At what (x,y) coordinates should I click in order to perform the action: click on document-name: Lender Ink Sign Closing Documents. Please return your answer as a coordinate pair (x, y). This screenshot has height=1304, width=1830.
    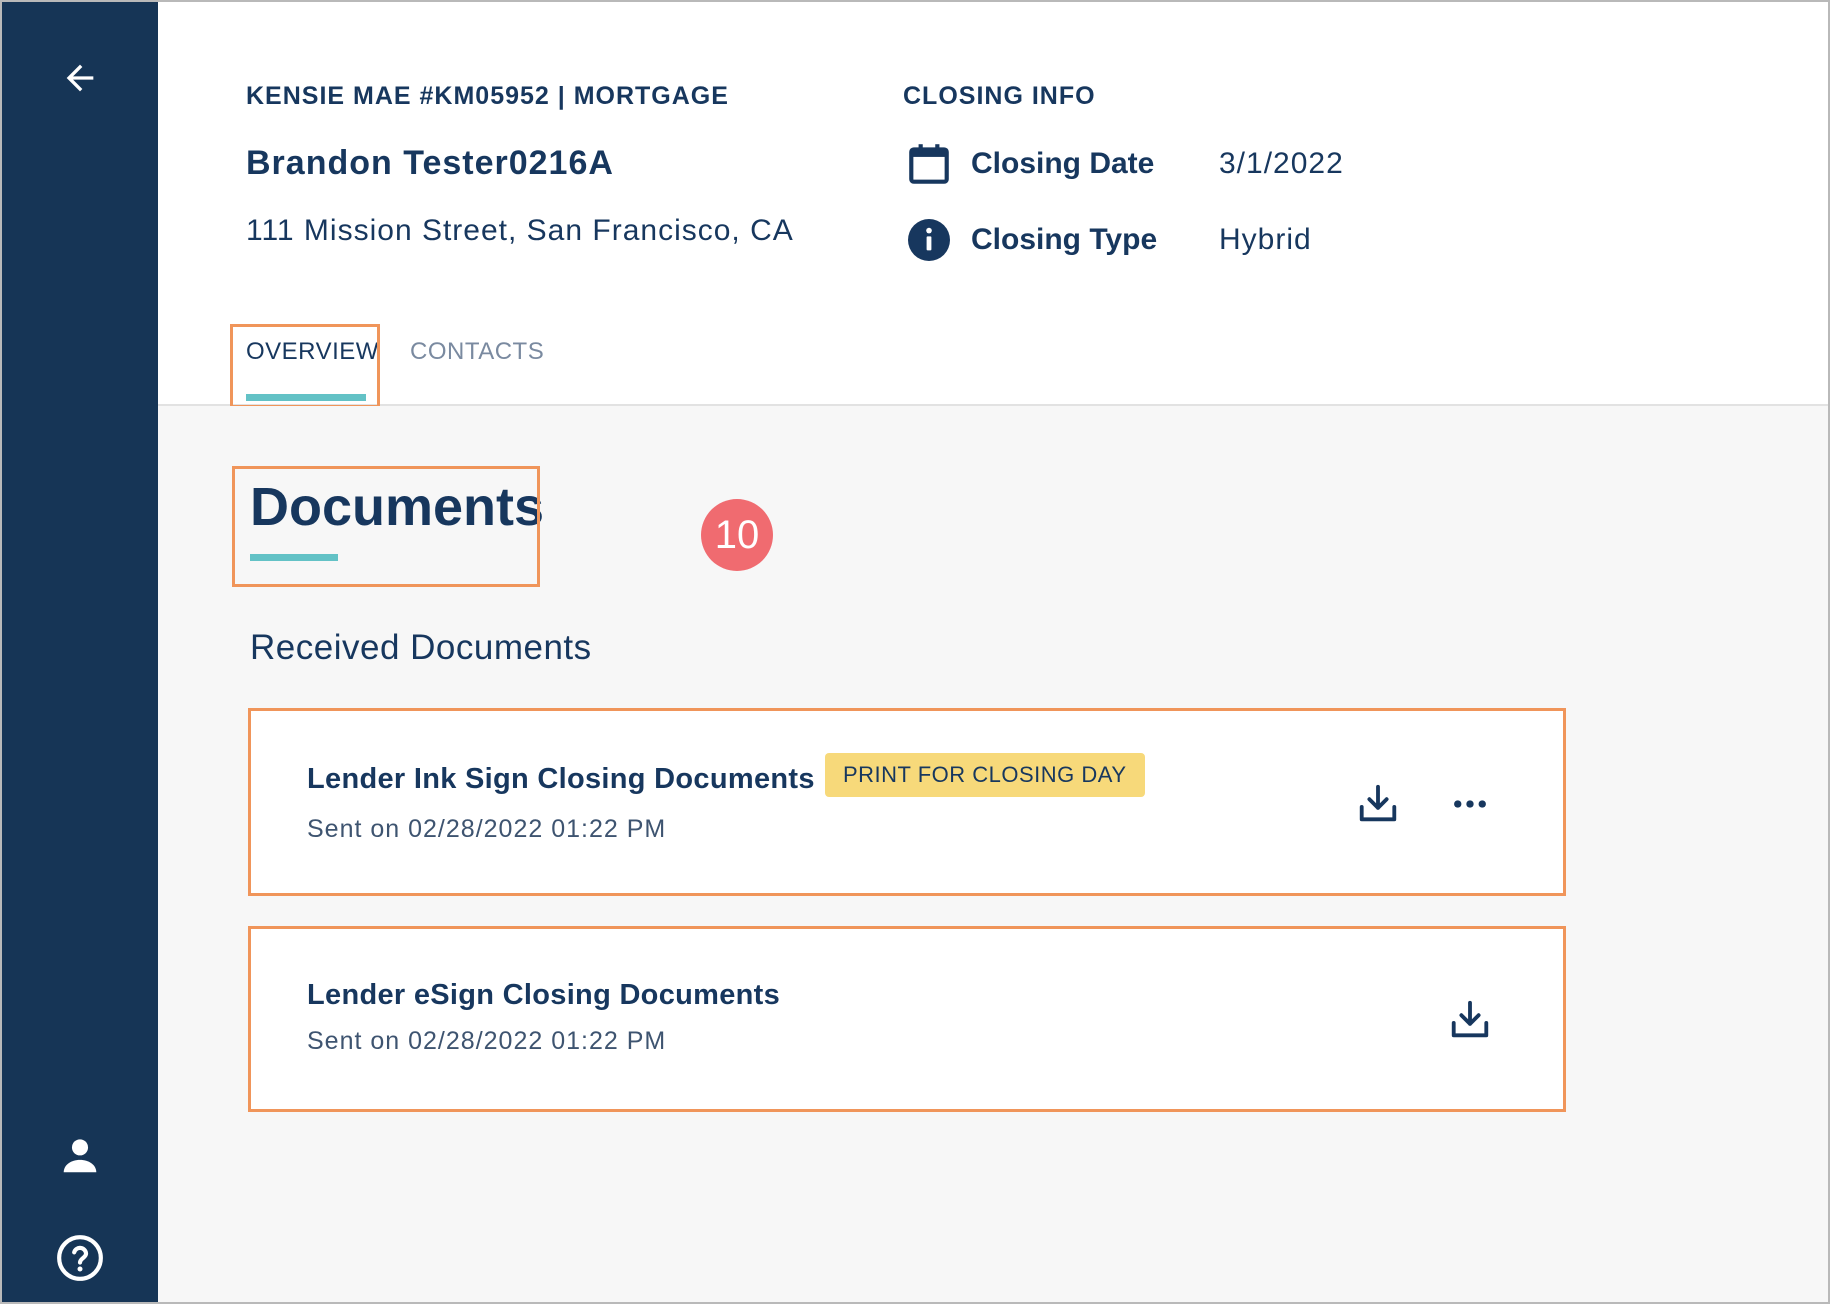
    Looking at the image, I should click on (561, 779).